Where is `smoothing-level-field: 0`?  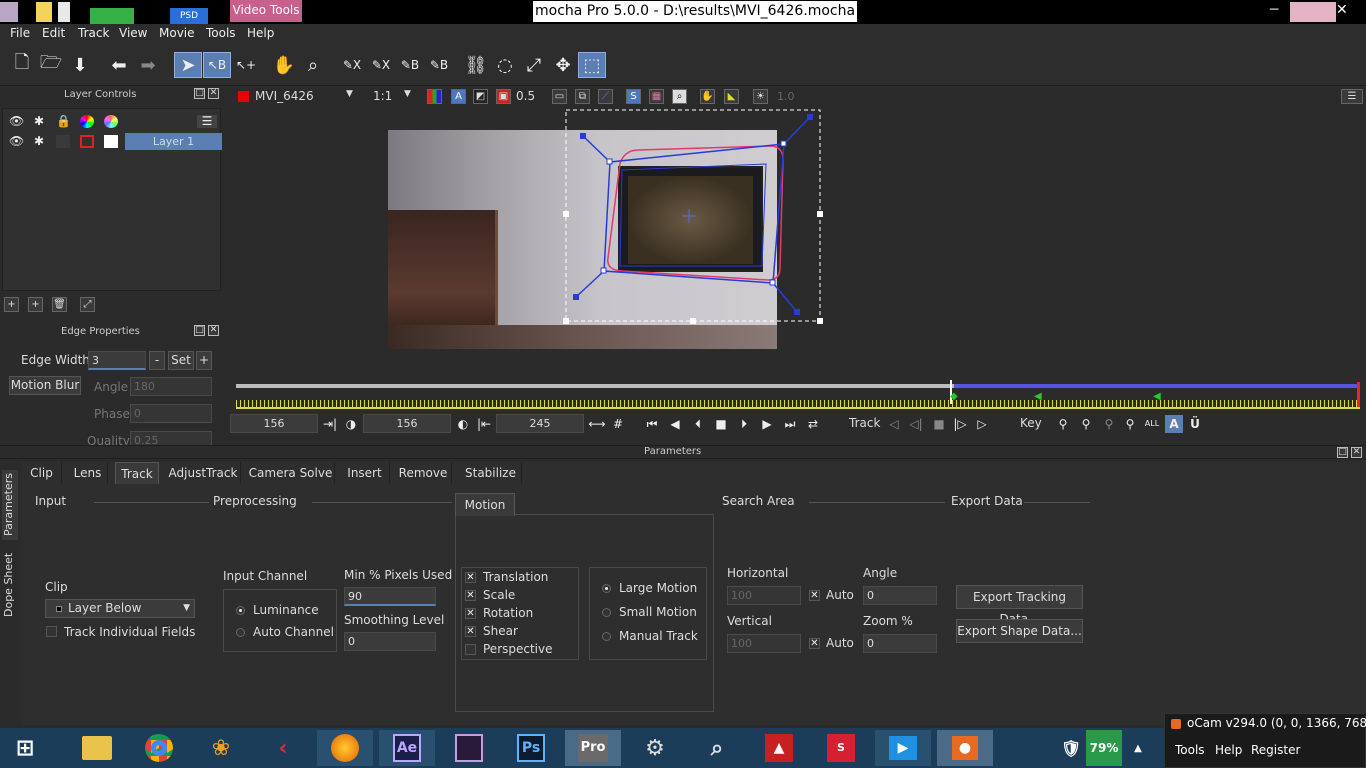
smoothing-level-field: 0 is located at coordinates (390, 641).